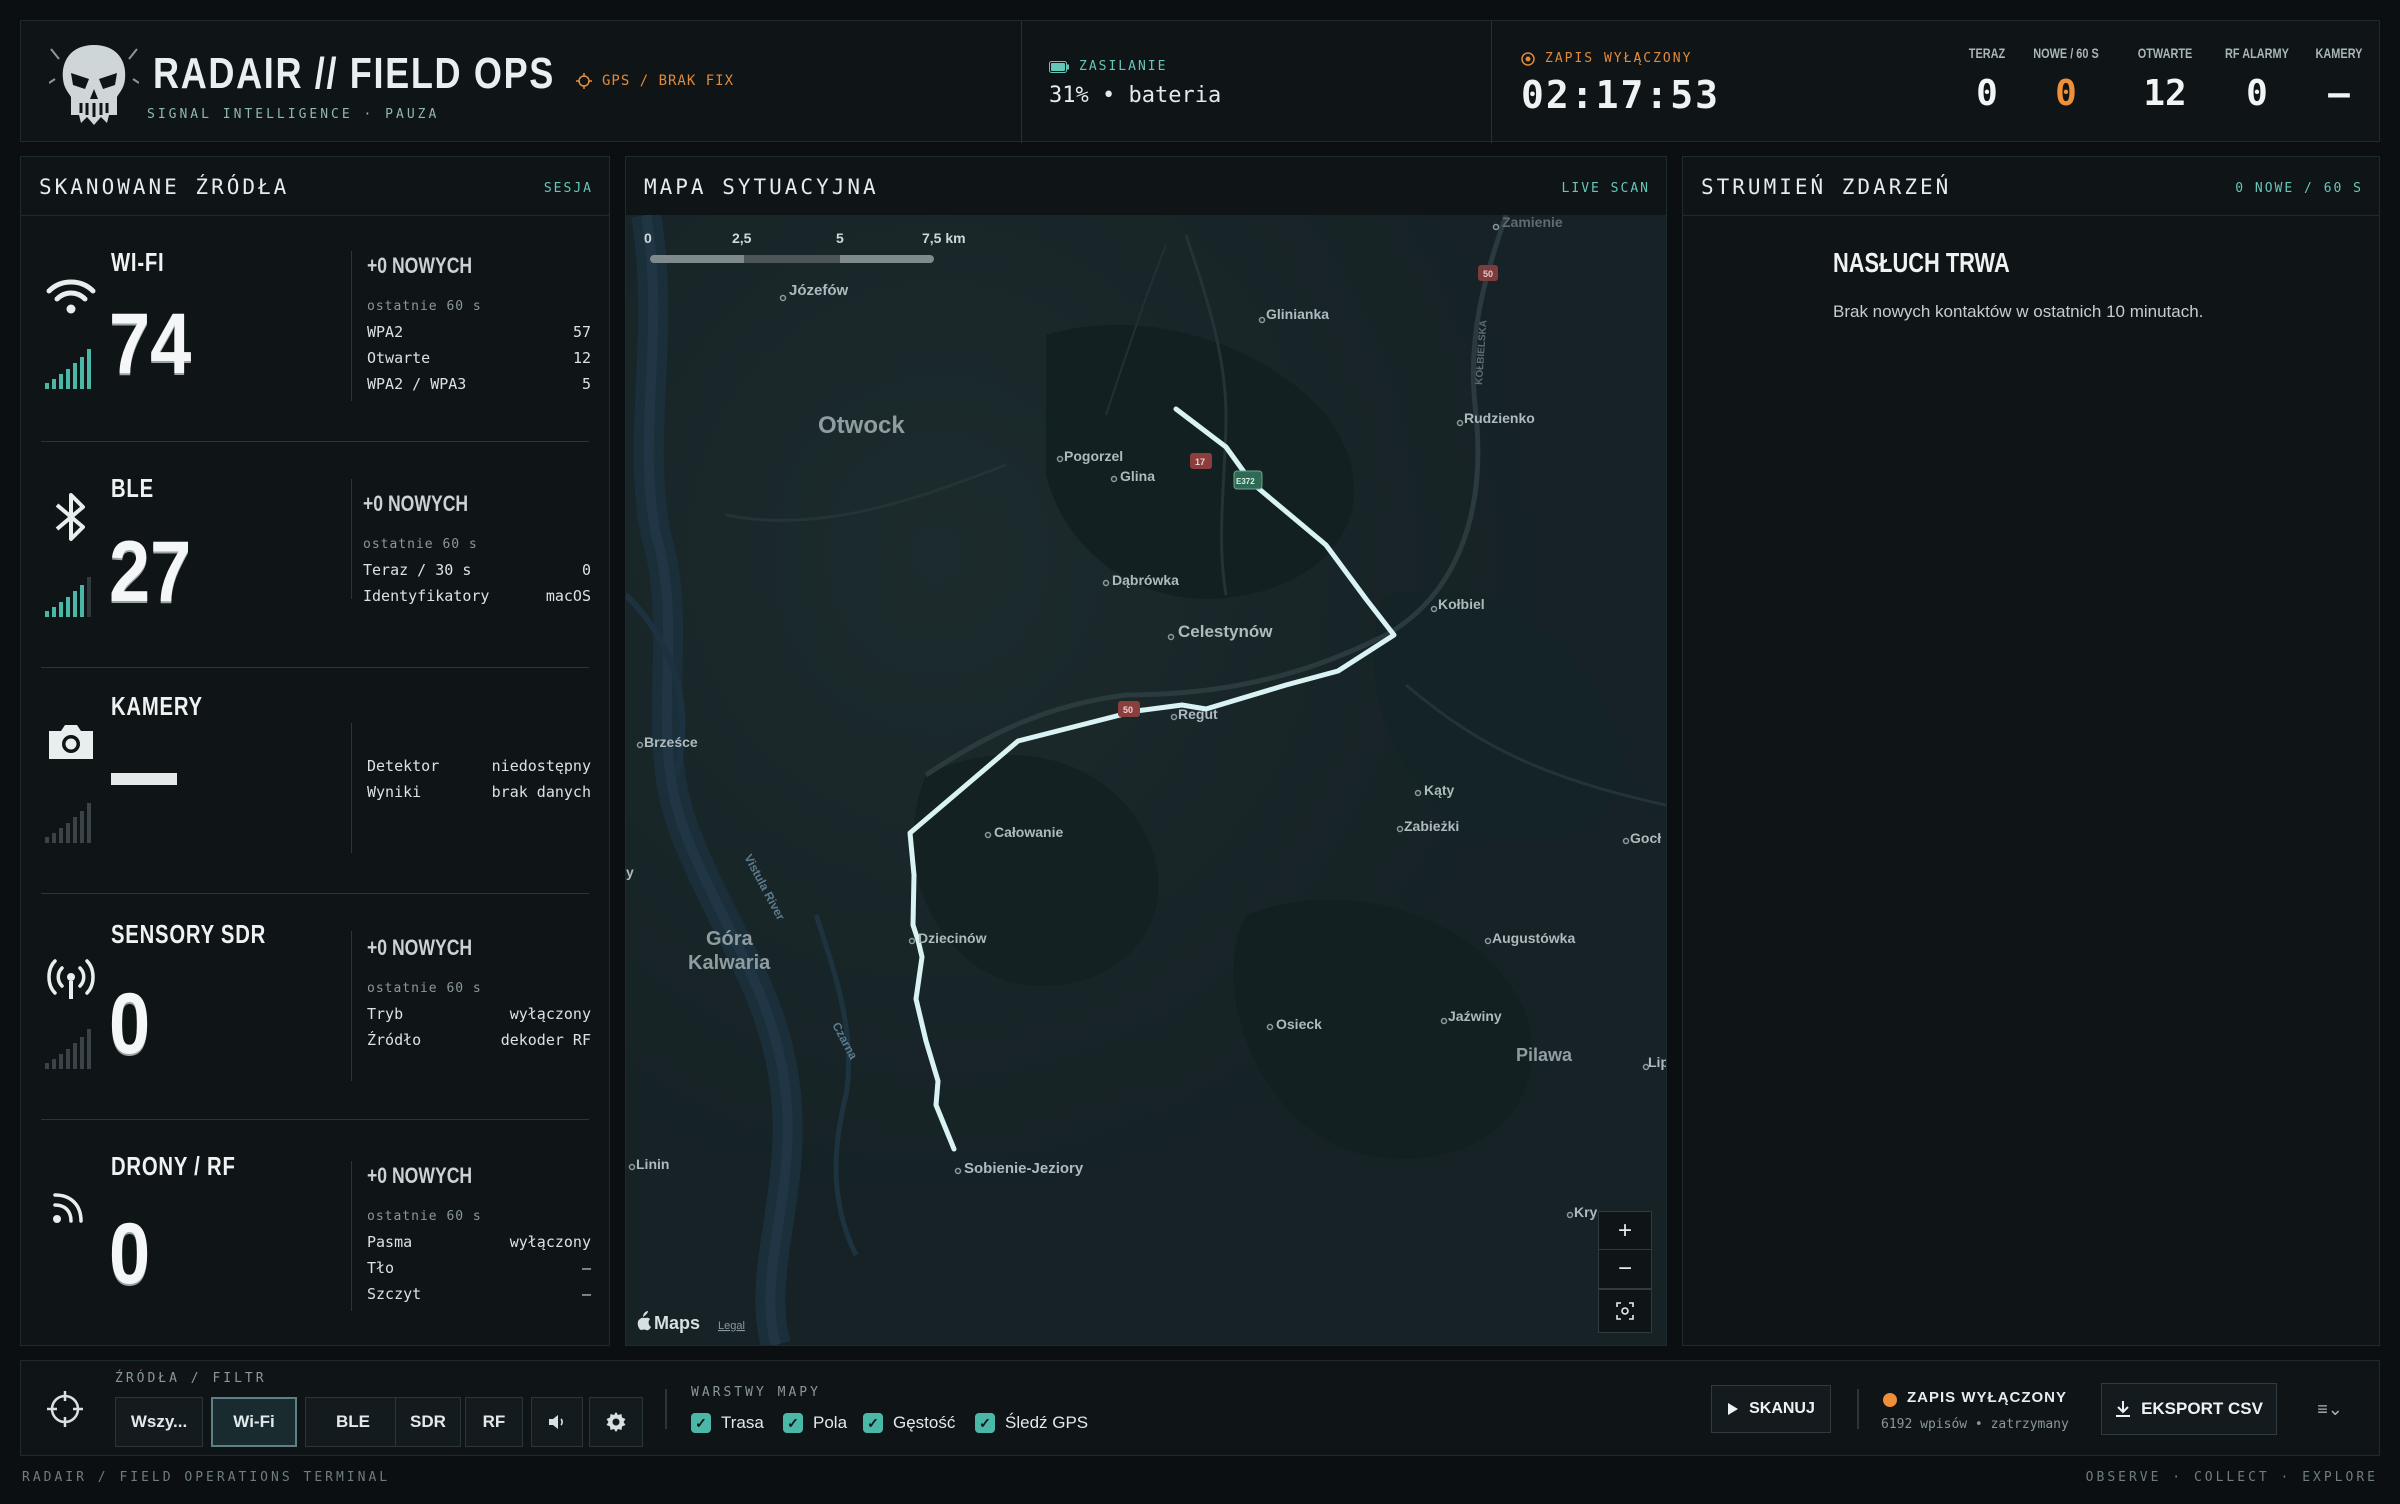 The height and width of the screenshot is (1504, 2400). Describe the element at coordinates (394, 1040) in the screenshot. I see `stat-key: Źródło` at that location.